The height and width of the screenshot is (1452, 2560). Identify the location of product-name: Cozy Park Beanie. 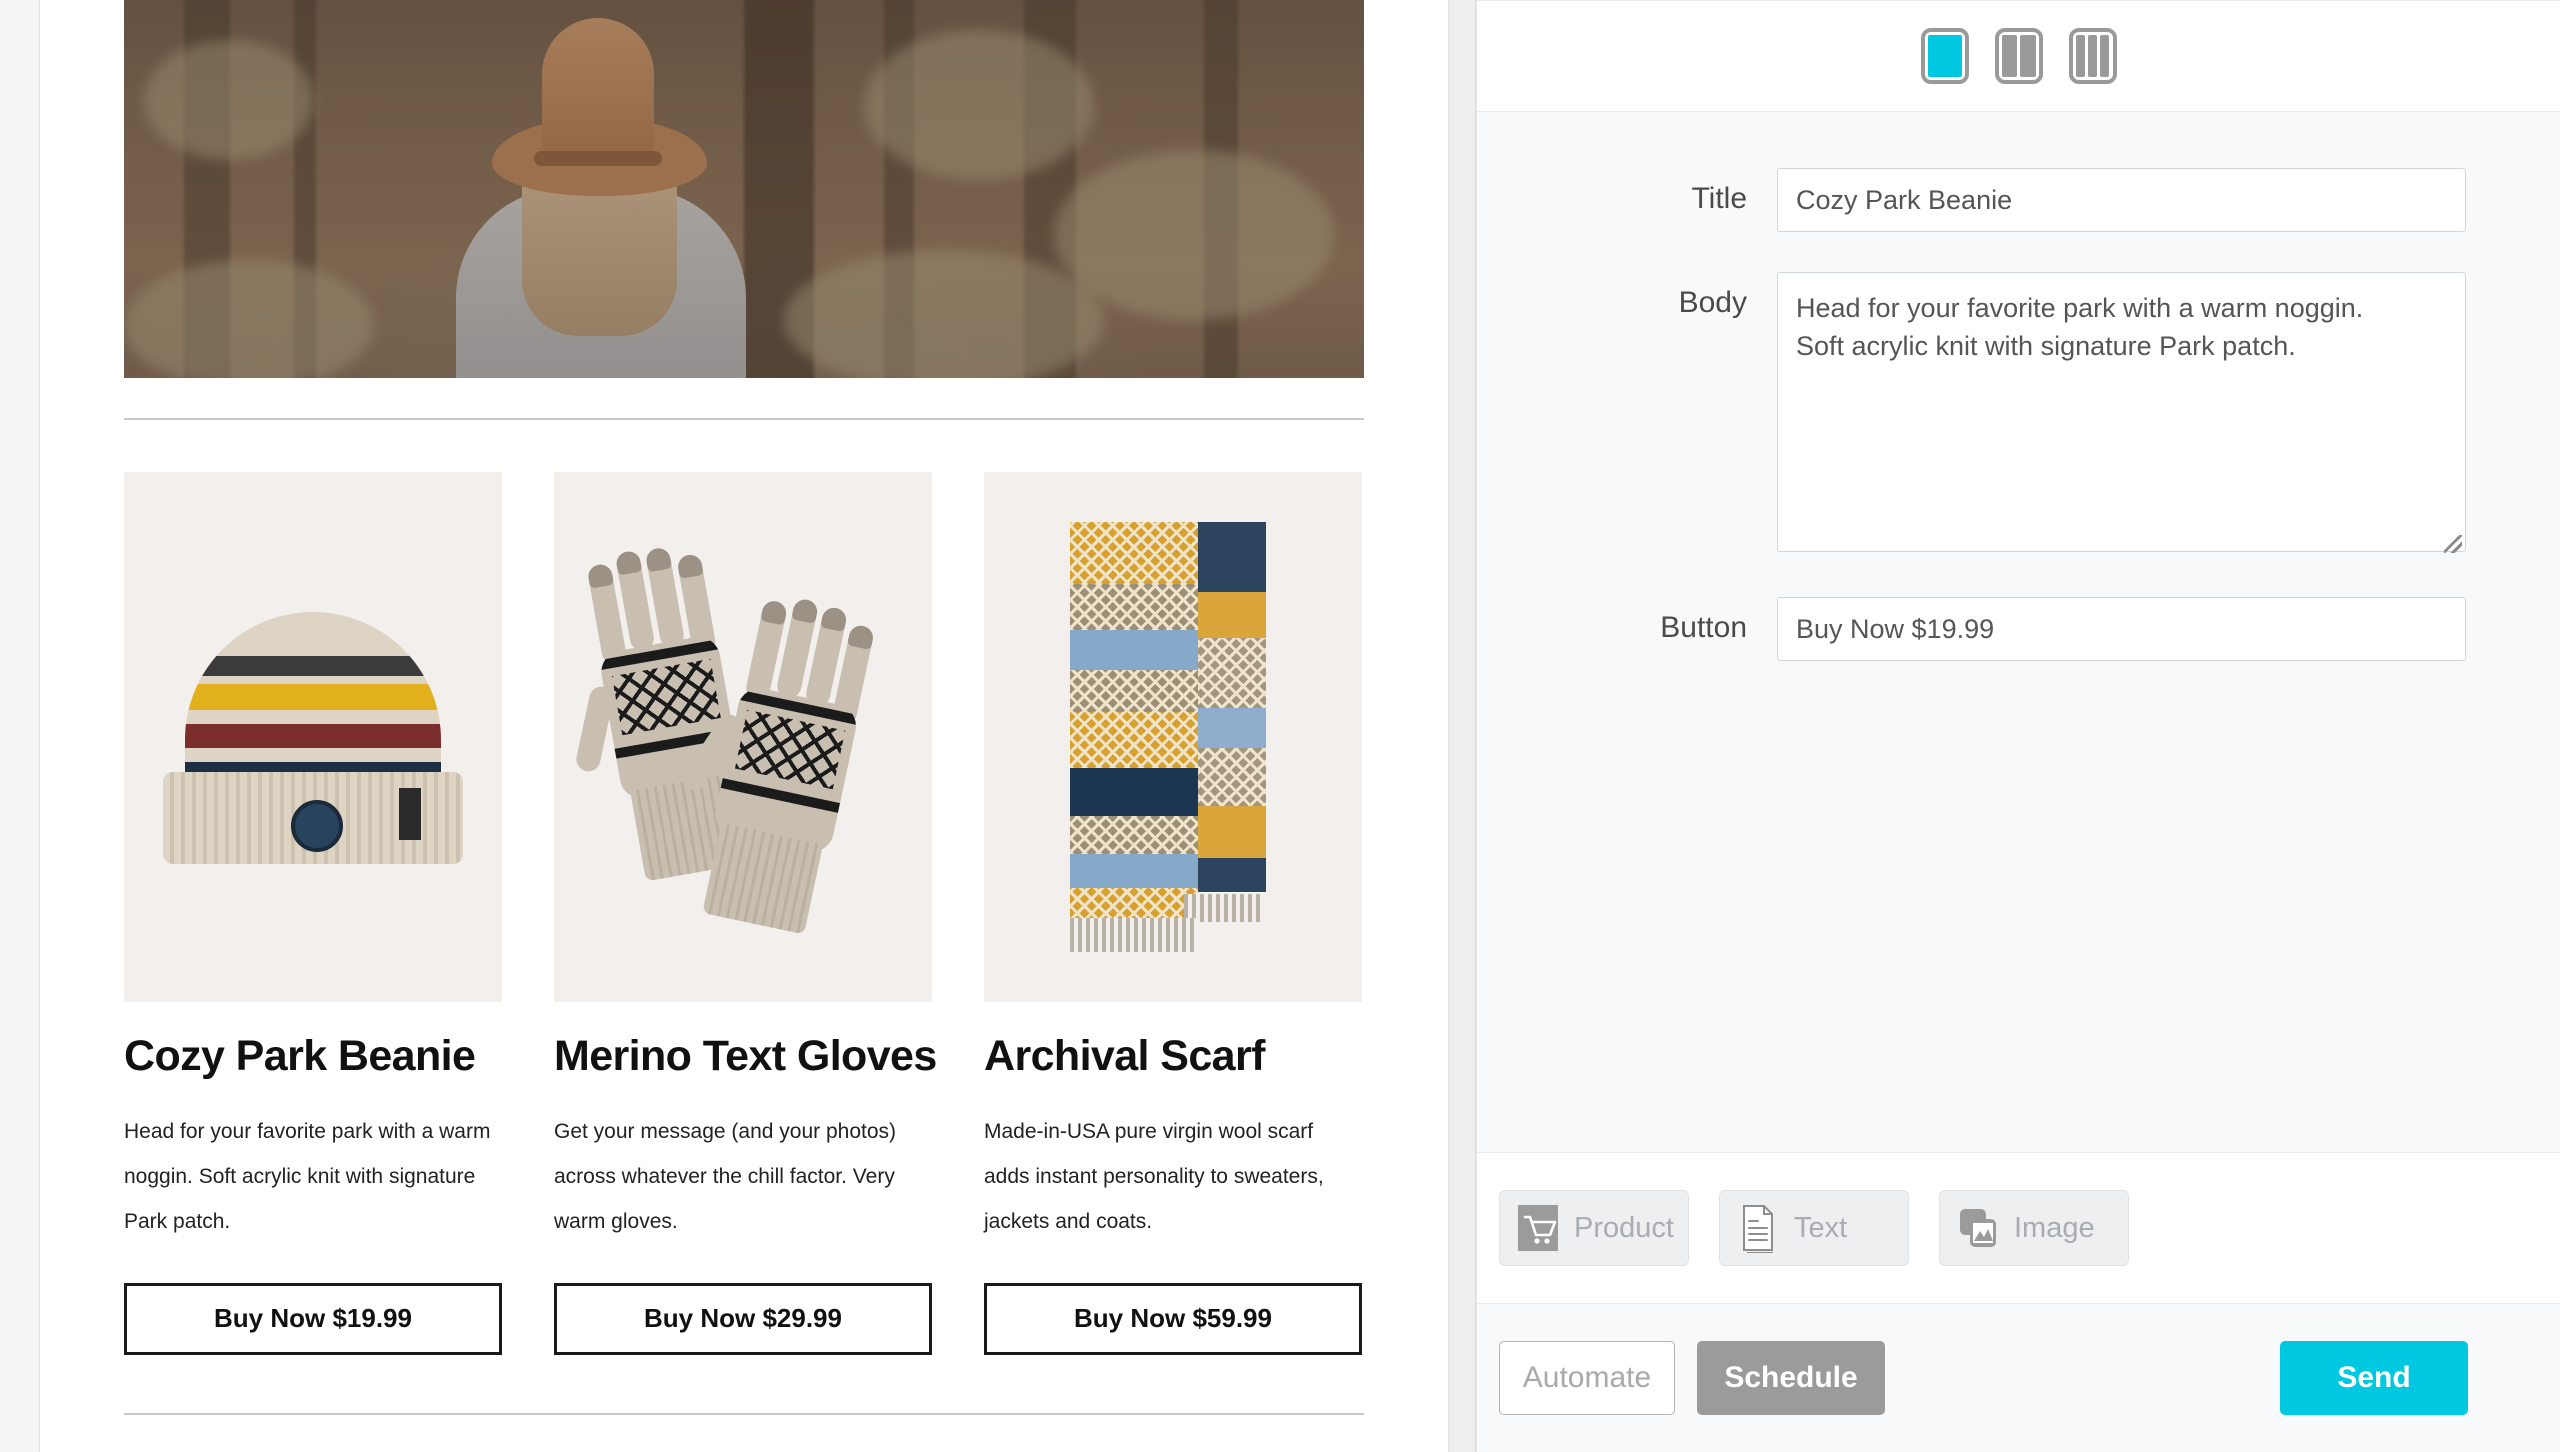
(300, 1056).